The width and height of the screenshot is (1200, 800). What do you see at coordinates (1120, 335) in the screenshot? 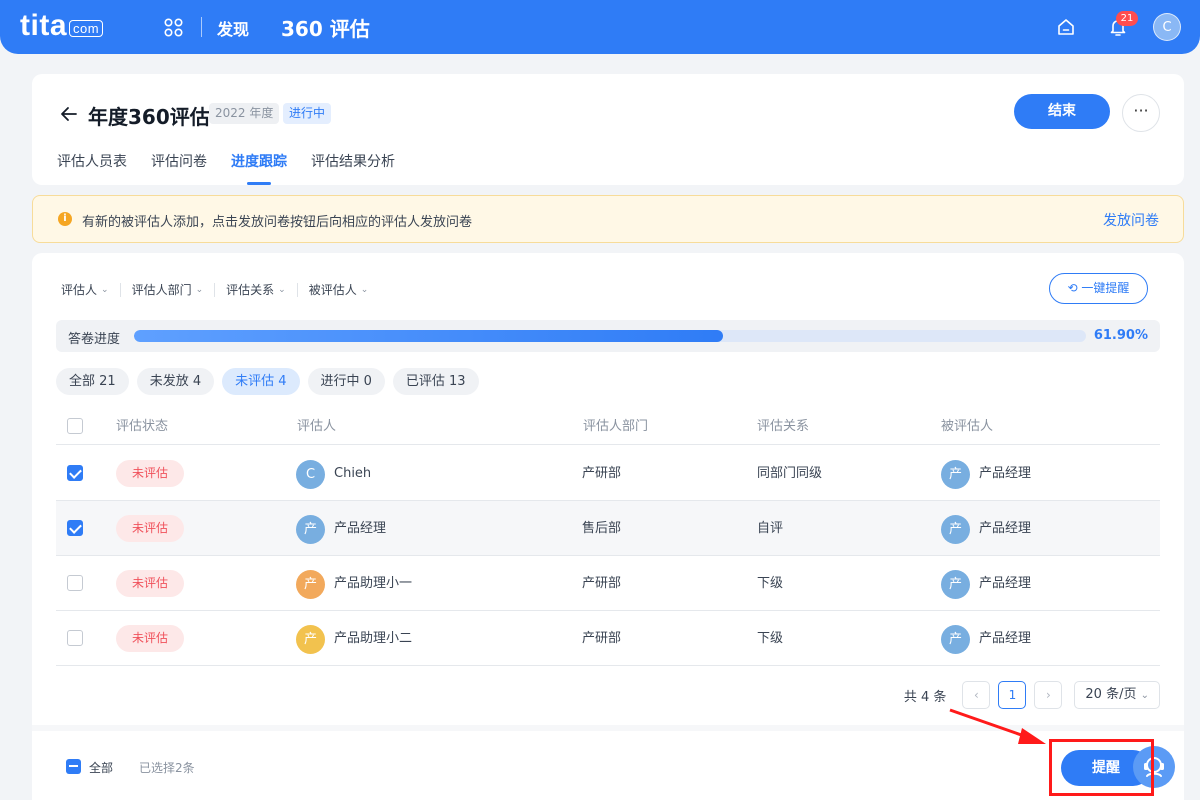
I see `progress-value: 61.90%` at bounding box center [1120, 335].